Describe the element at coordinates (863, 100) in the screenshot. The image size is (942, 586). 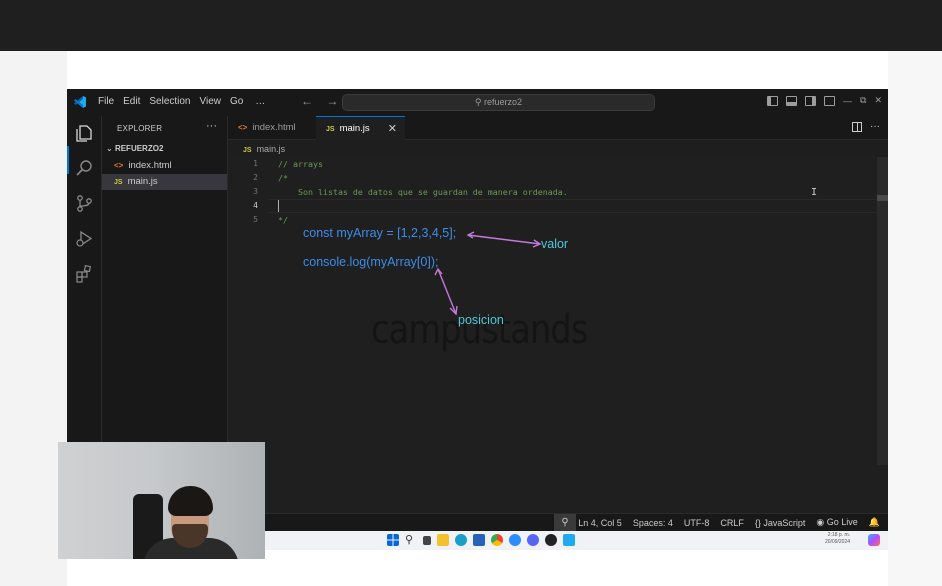
I see `maximize-icon: ⧉` at that location.